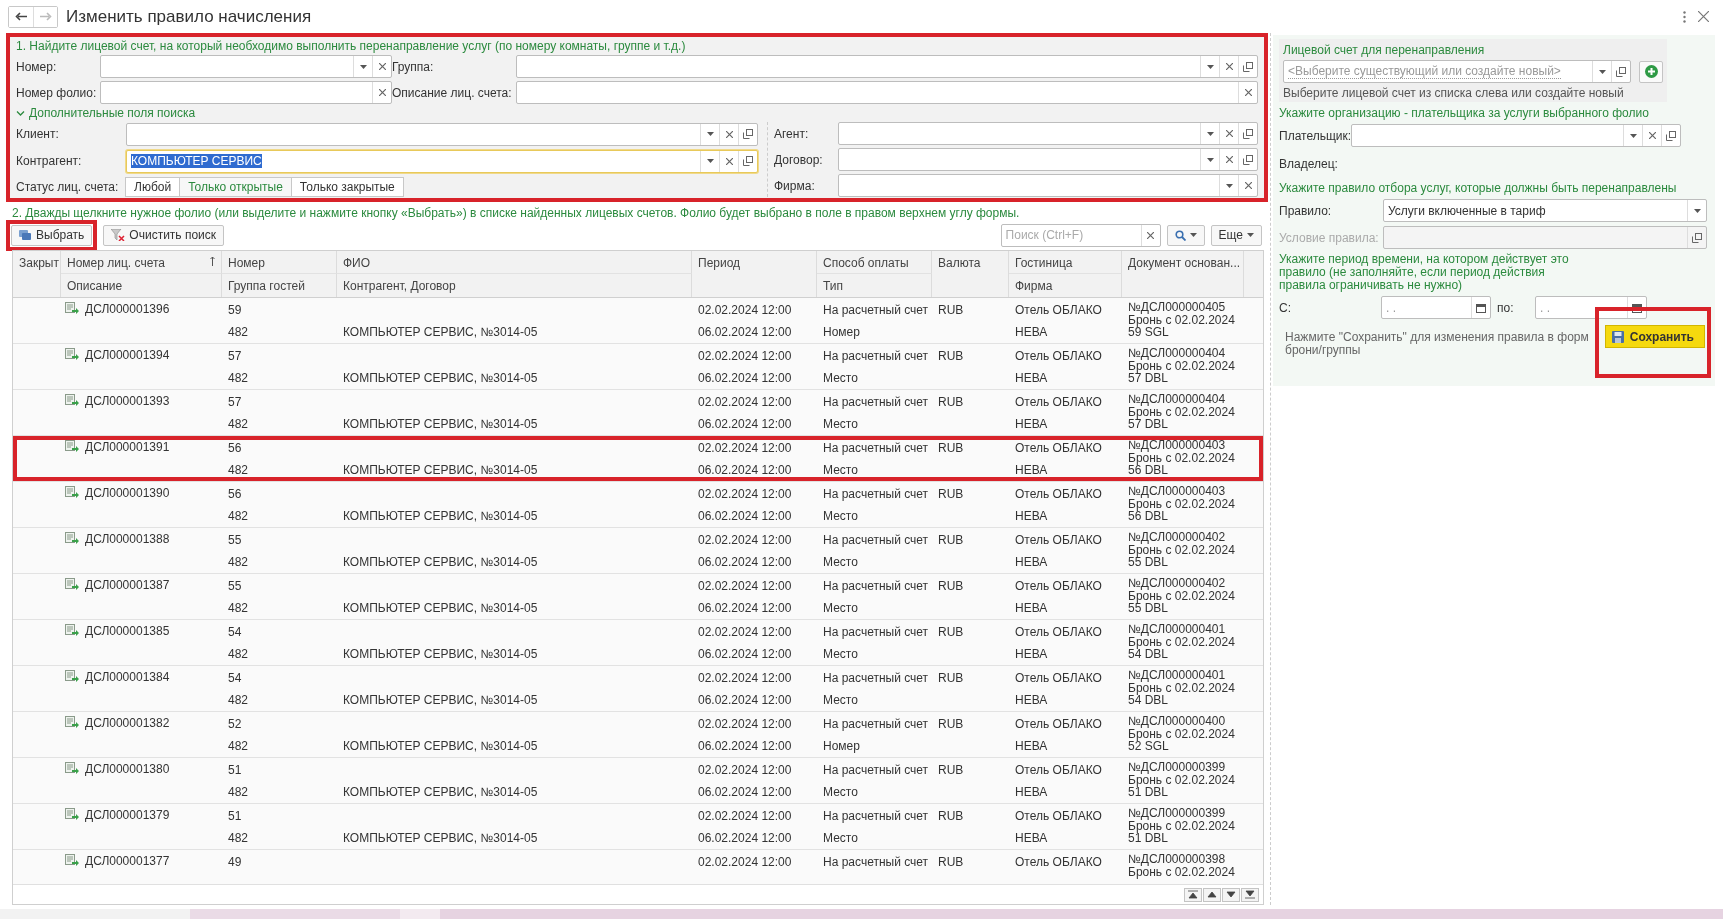 The height and width of the screenshot is (919, 1723). Describe the element at coordinates (637, 113) in the screenshot. I see `more-fields-toggle: Дополнительные поля поиска` at that location.